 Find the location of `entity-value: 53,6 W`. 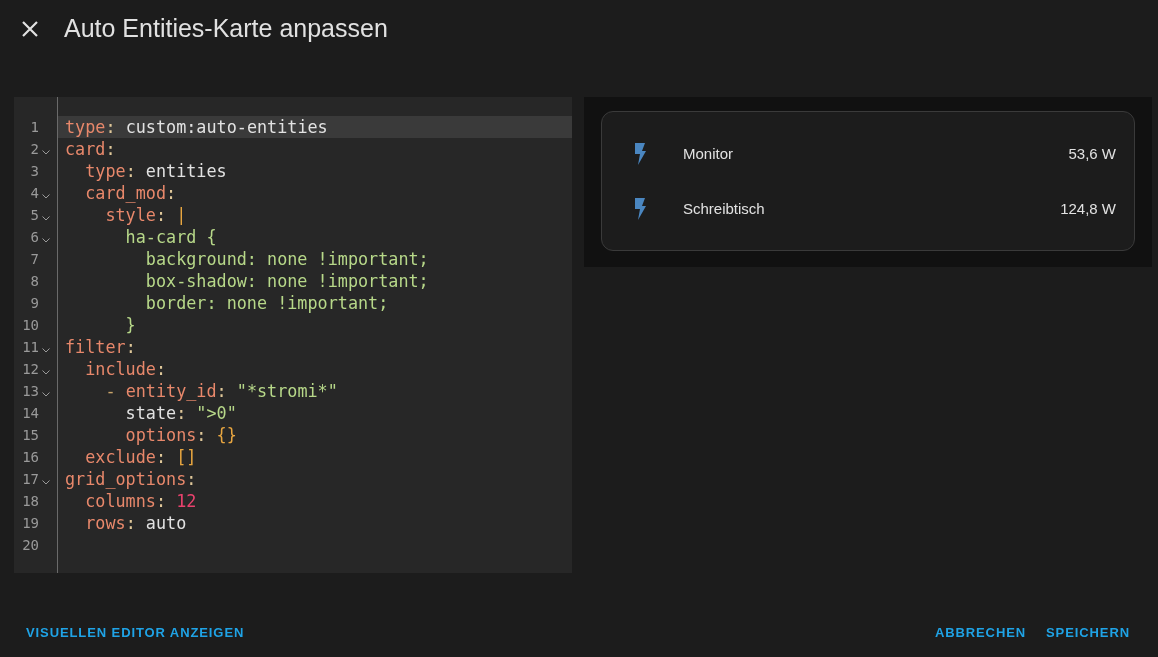

entity-value: 53,6 W is located at coordinates (1092, 153).